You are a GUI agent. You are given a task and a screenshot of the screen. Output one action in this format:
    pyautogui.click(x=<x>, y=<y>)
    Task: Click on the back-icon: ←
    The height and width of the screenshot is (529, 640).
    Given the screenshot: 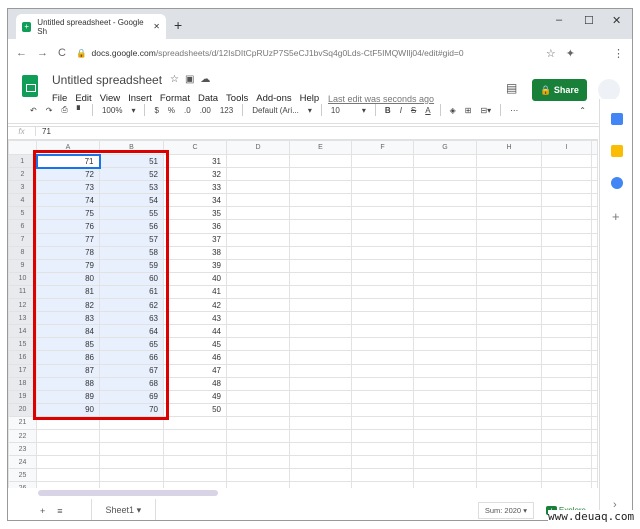 What is the action you would take?
    pyautogui.click(x=21, y=53)
    